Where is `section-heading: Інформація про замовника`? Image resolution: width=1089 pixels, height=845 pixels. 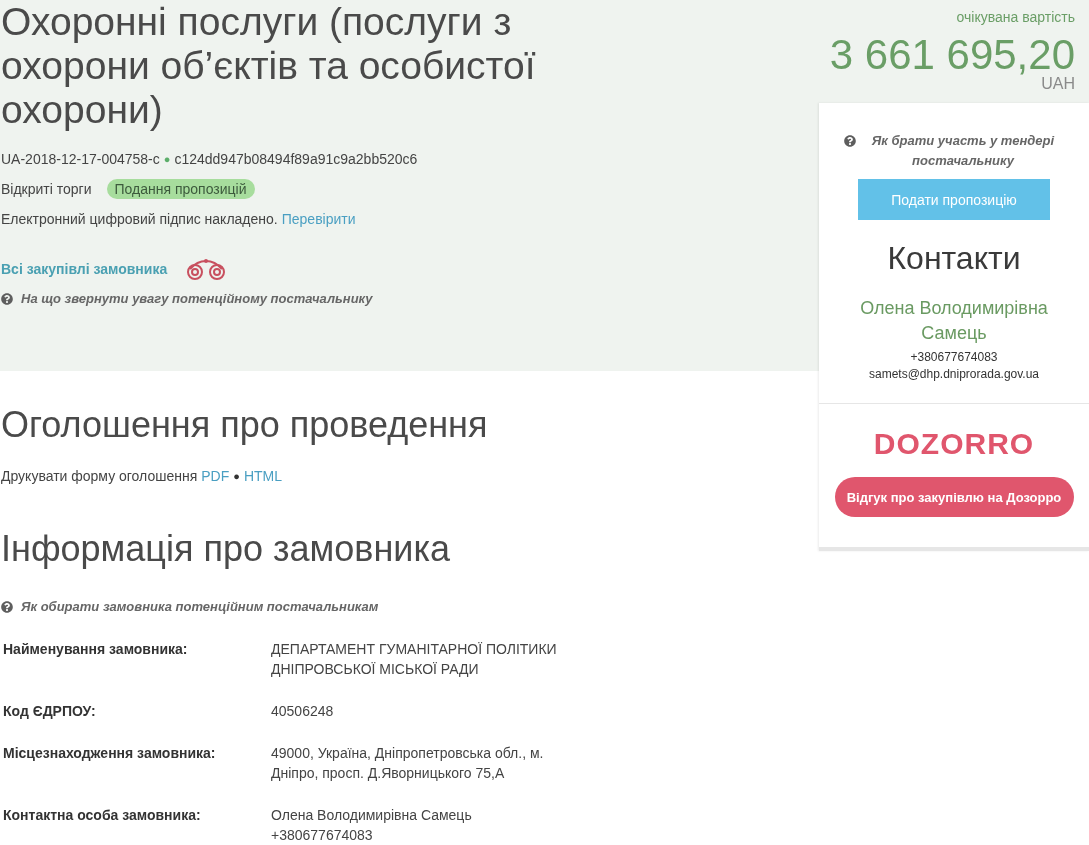 section-heading: Інформація про замовника is located at coordinates (225, 549).